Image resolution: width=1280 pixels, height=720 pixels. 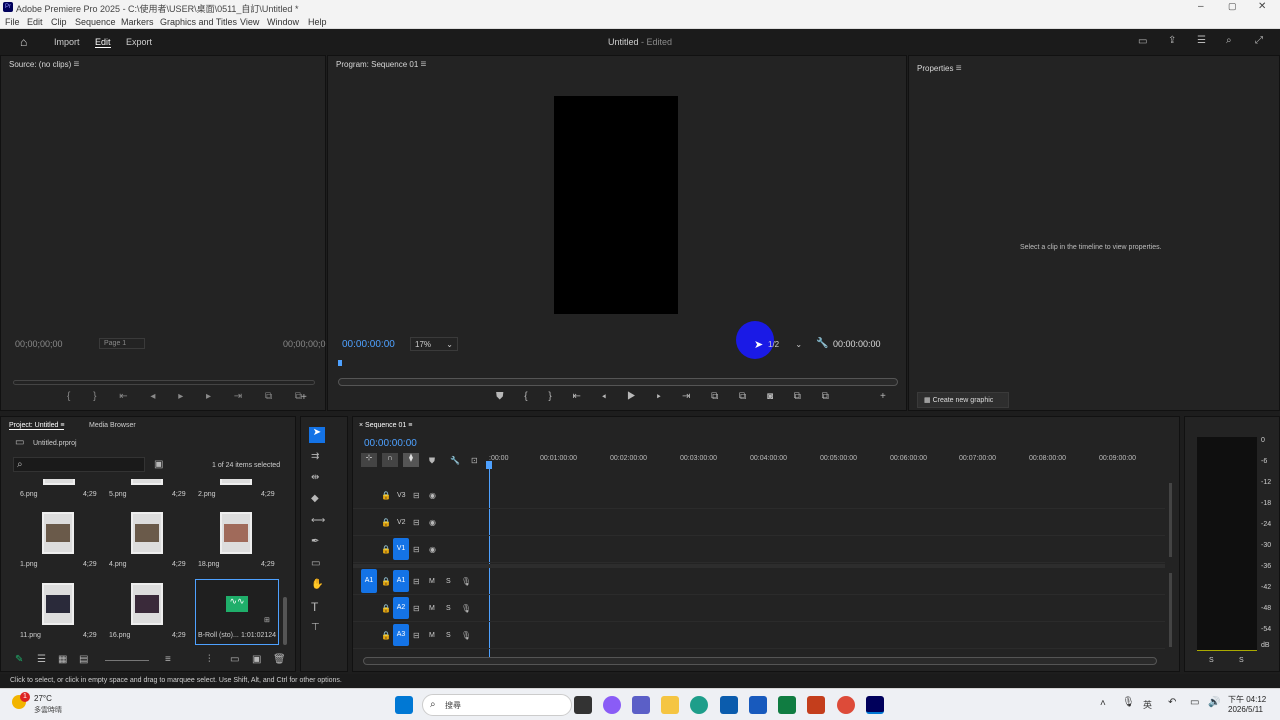 What do you see at coordinates (1229, 41) in the screenshot?
I see `search-icon: ⌕` at bounding box center [1229, 41].